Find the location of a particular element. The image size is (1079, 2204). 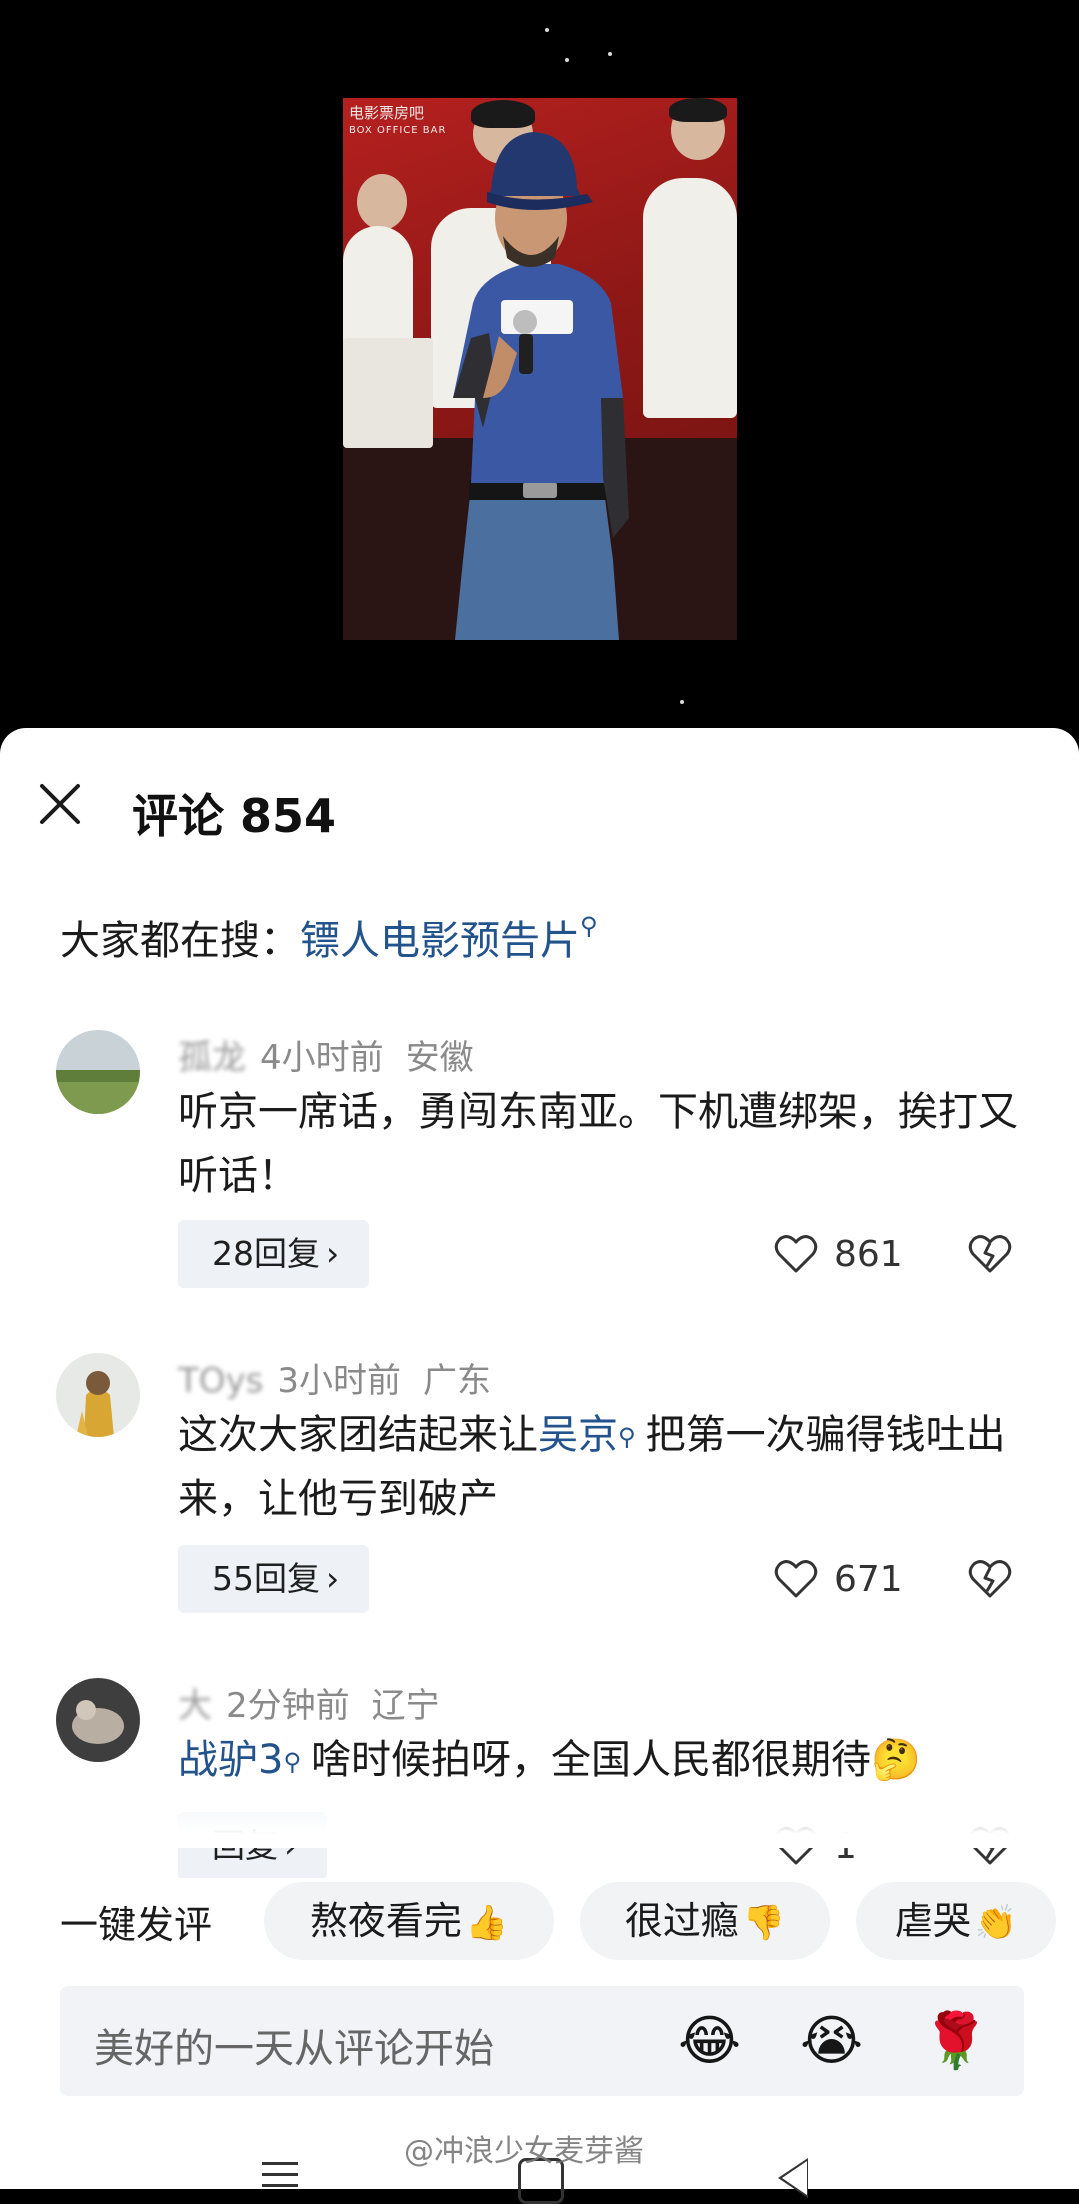

comment-meta: TOys 3小时前 广东 is located at coordinates (334, 1377).